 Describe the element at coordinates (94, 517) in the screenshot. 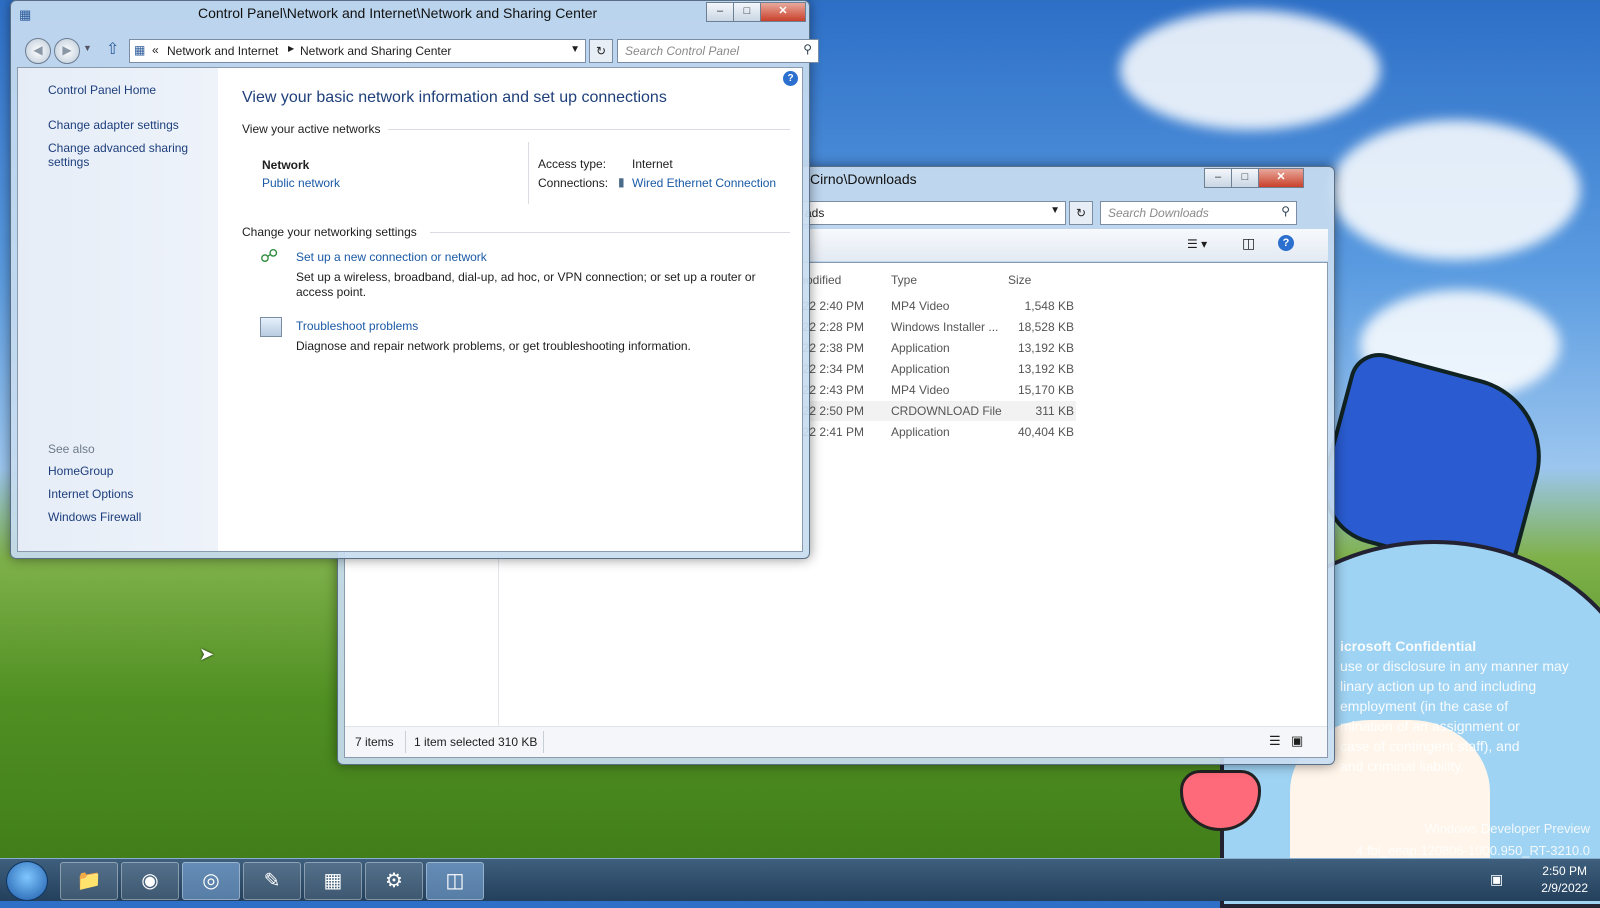

I see `nav-windows-firewall: Windows Firewall` at that location.